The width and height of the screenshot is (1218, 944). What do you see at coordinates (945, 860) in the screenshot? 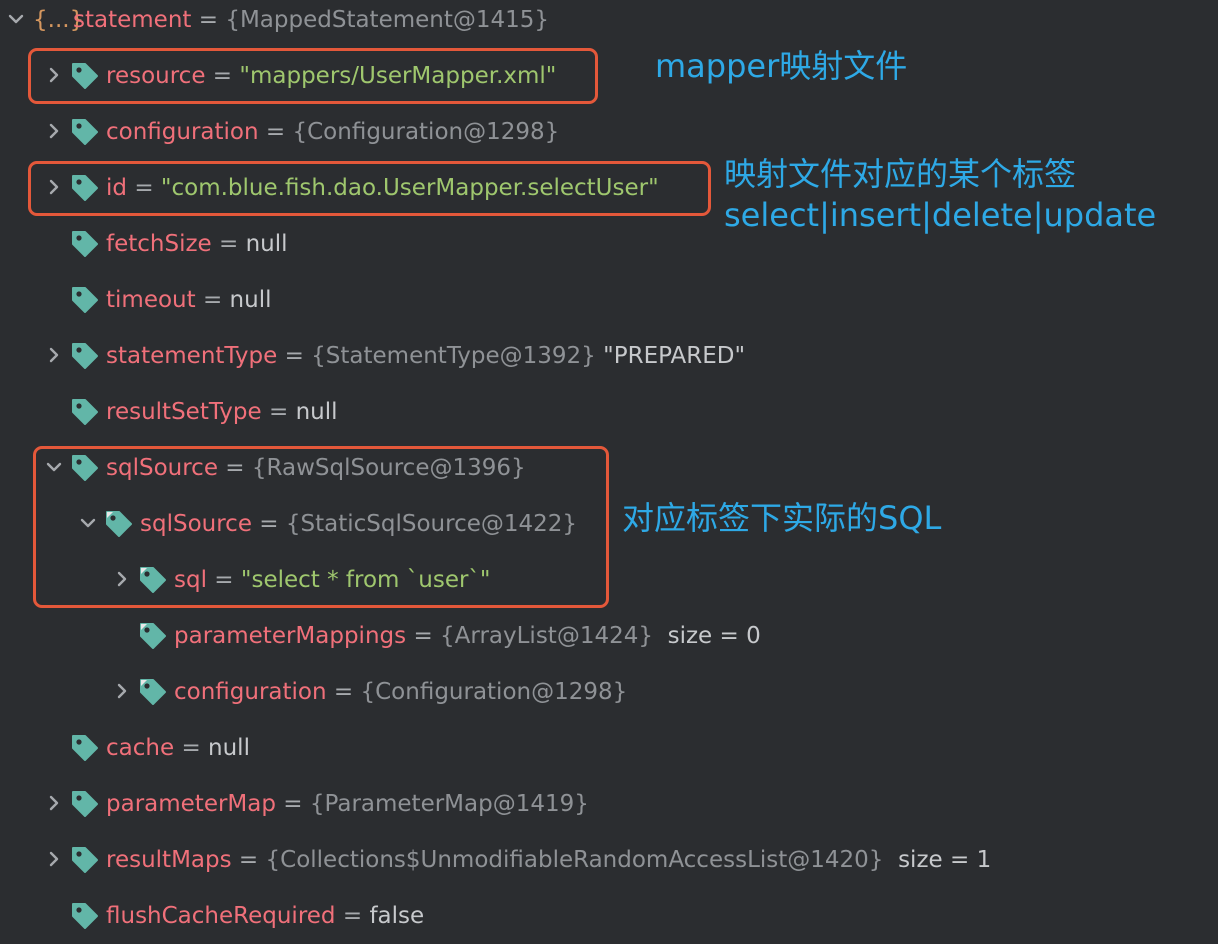
I see `collection-size: size = 1` at bounding box center [945, 860].